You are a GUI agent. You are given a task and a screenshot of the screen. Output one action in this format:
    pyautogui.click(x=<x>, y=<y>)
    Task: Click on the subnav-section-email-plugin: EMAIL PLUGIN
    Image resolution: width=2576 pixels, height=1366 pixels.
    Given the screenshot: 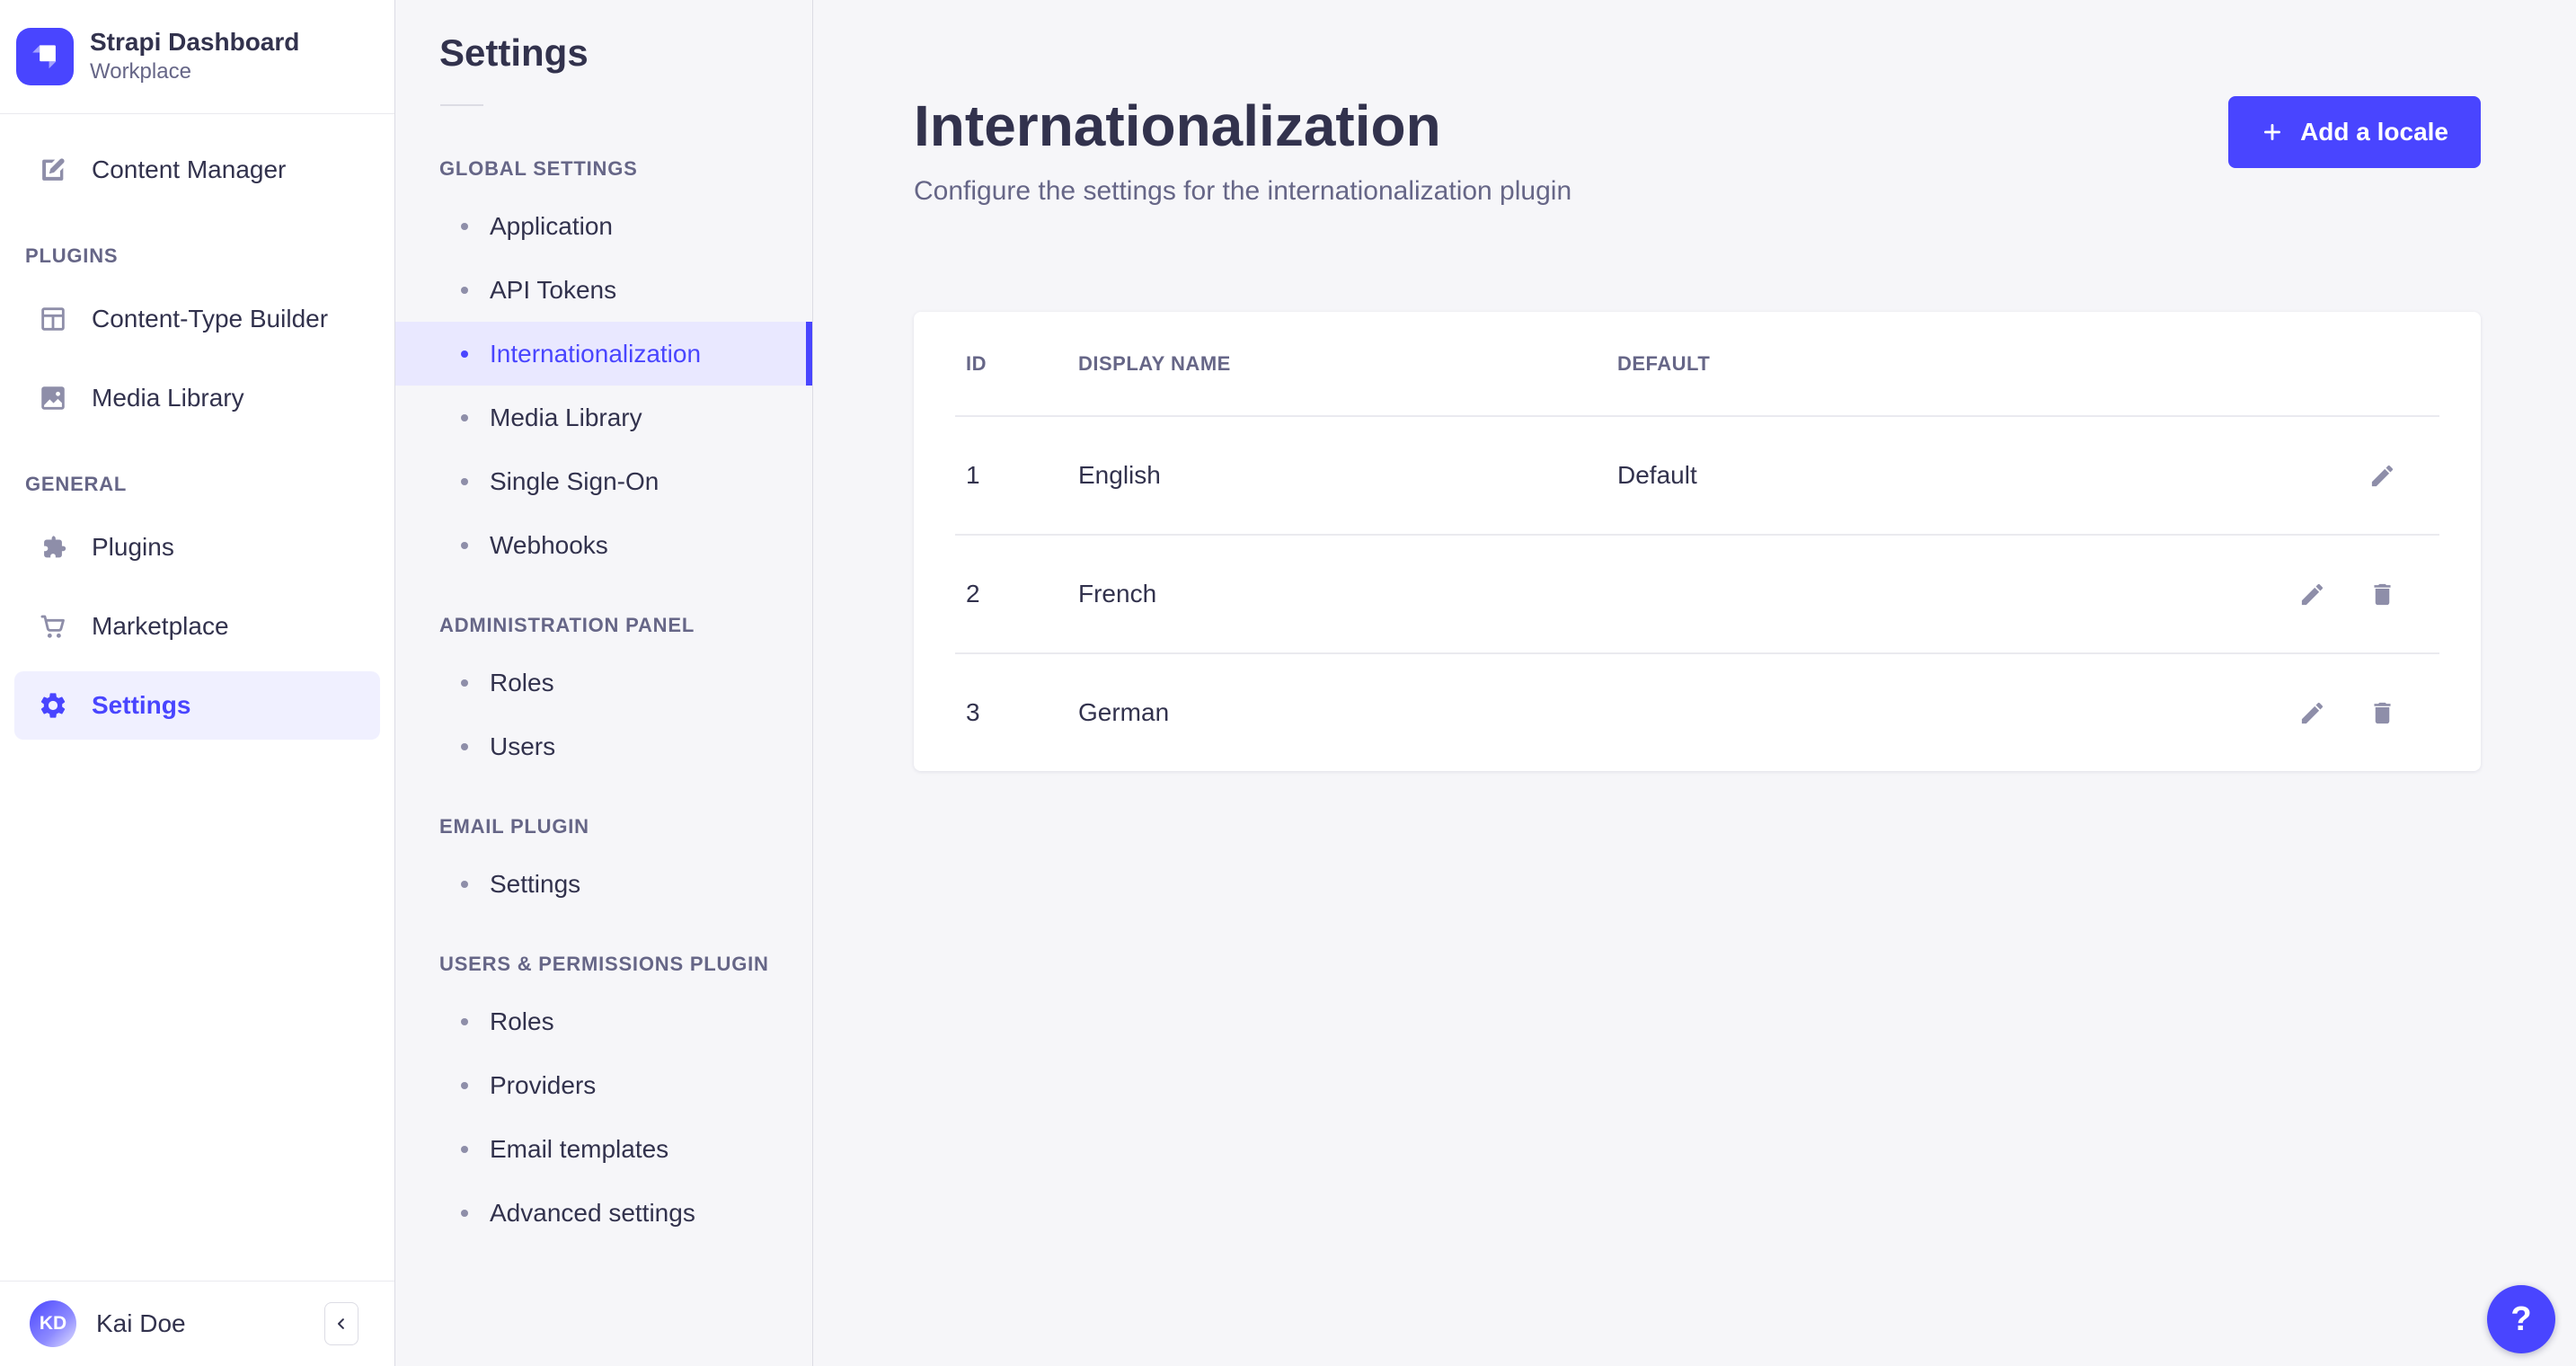 What is the action you would take?
    pyautogui.click(x=514, y=826)
    